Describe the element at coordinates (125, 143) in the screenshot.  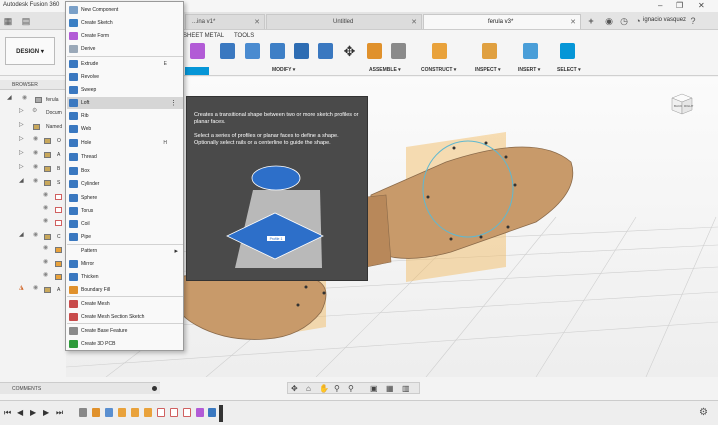
I see `menu-item-hole: Hole H` at that location.